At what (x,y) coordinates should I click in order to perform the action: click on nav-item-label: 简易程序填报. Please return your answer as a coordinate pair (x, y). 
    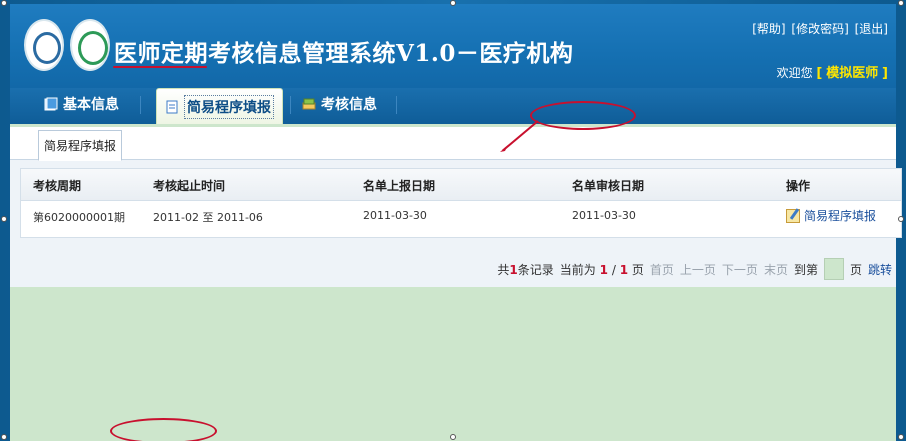
    Looking at the image, I should click on (229, 106).